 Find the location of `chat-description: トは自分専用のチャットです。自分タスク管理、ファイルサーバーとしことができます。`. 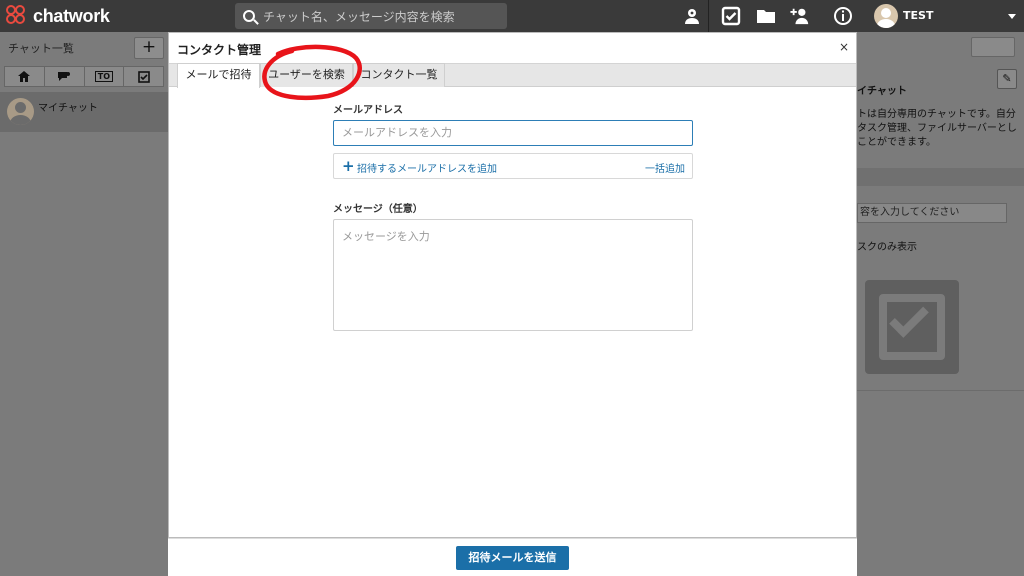

chat-description: トは自分専用のチャットです。自分タスク管理、ファイルサーバーとしことができます。 is located at coordinates (937, 128).